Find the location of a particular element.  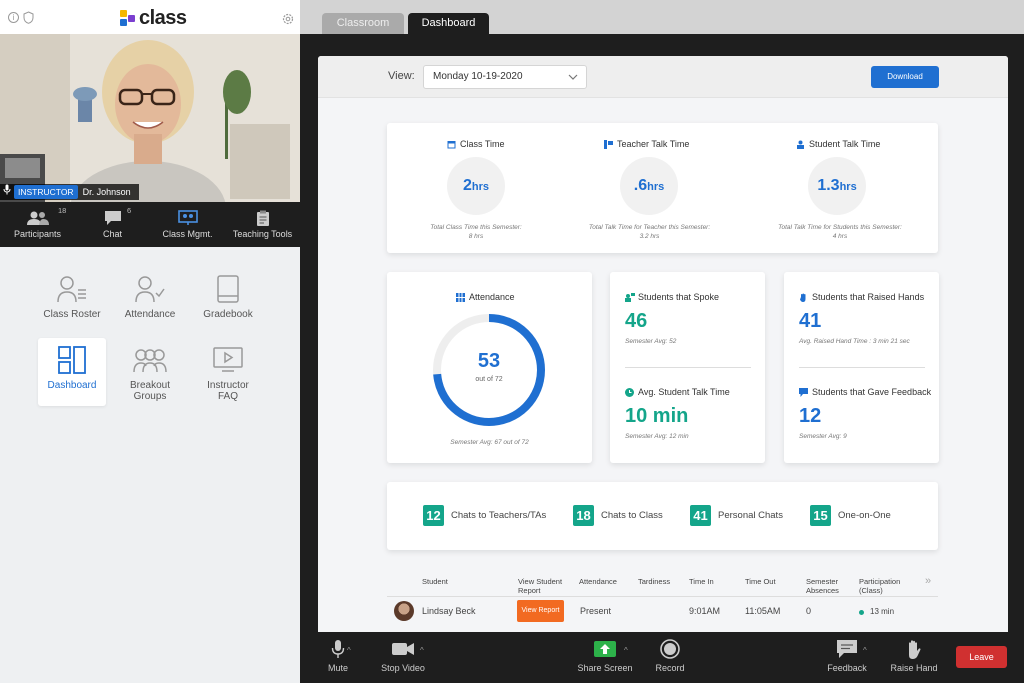

col-view-report: View Student Report is located at coordinates (540, 586).